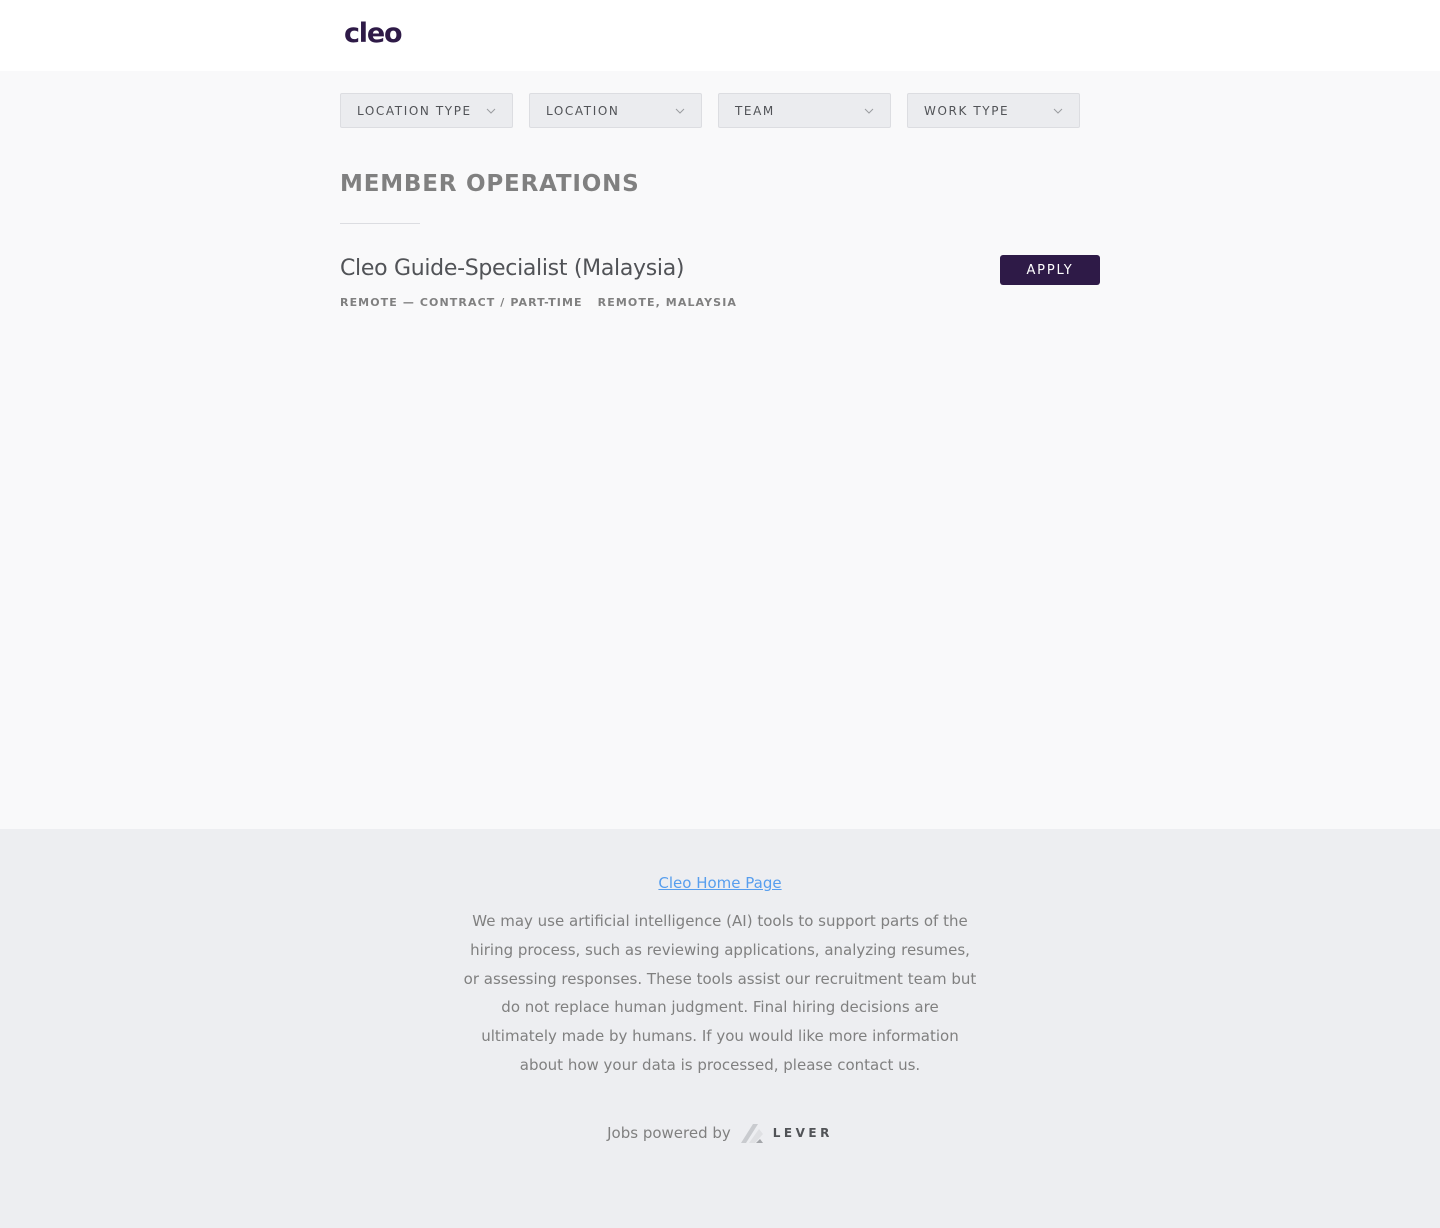 This screenshot has height=1228, width=1440. Describe the element at coordinates (583, 110) in the screenshot. I see `filter-label: LOCATION` at that location.